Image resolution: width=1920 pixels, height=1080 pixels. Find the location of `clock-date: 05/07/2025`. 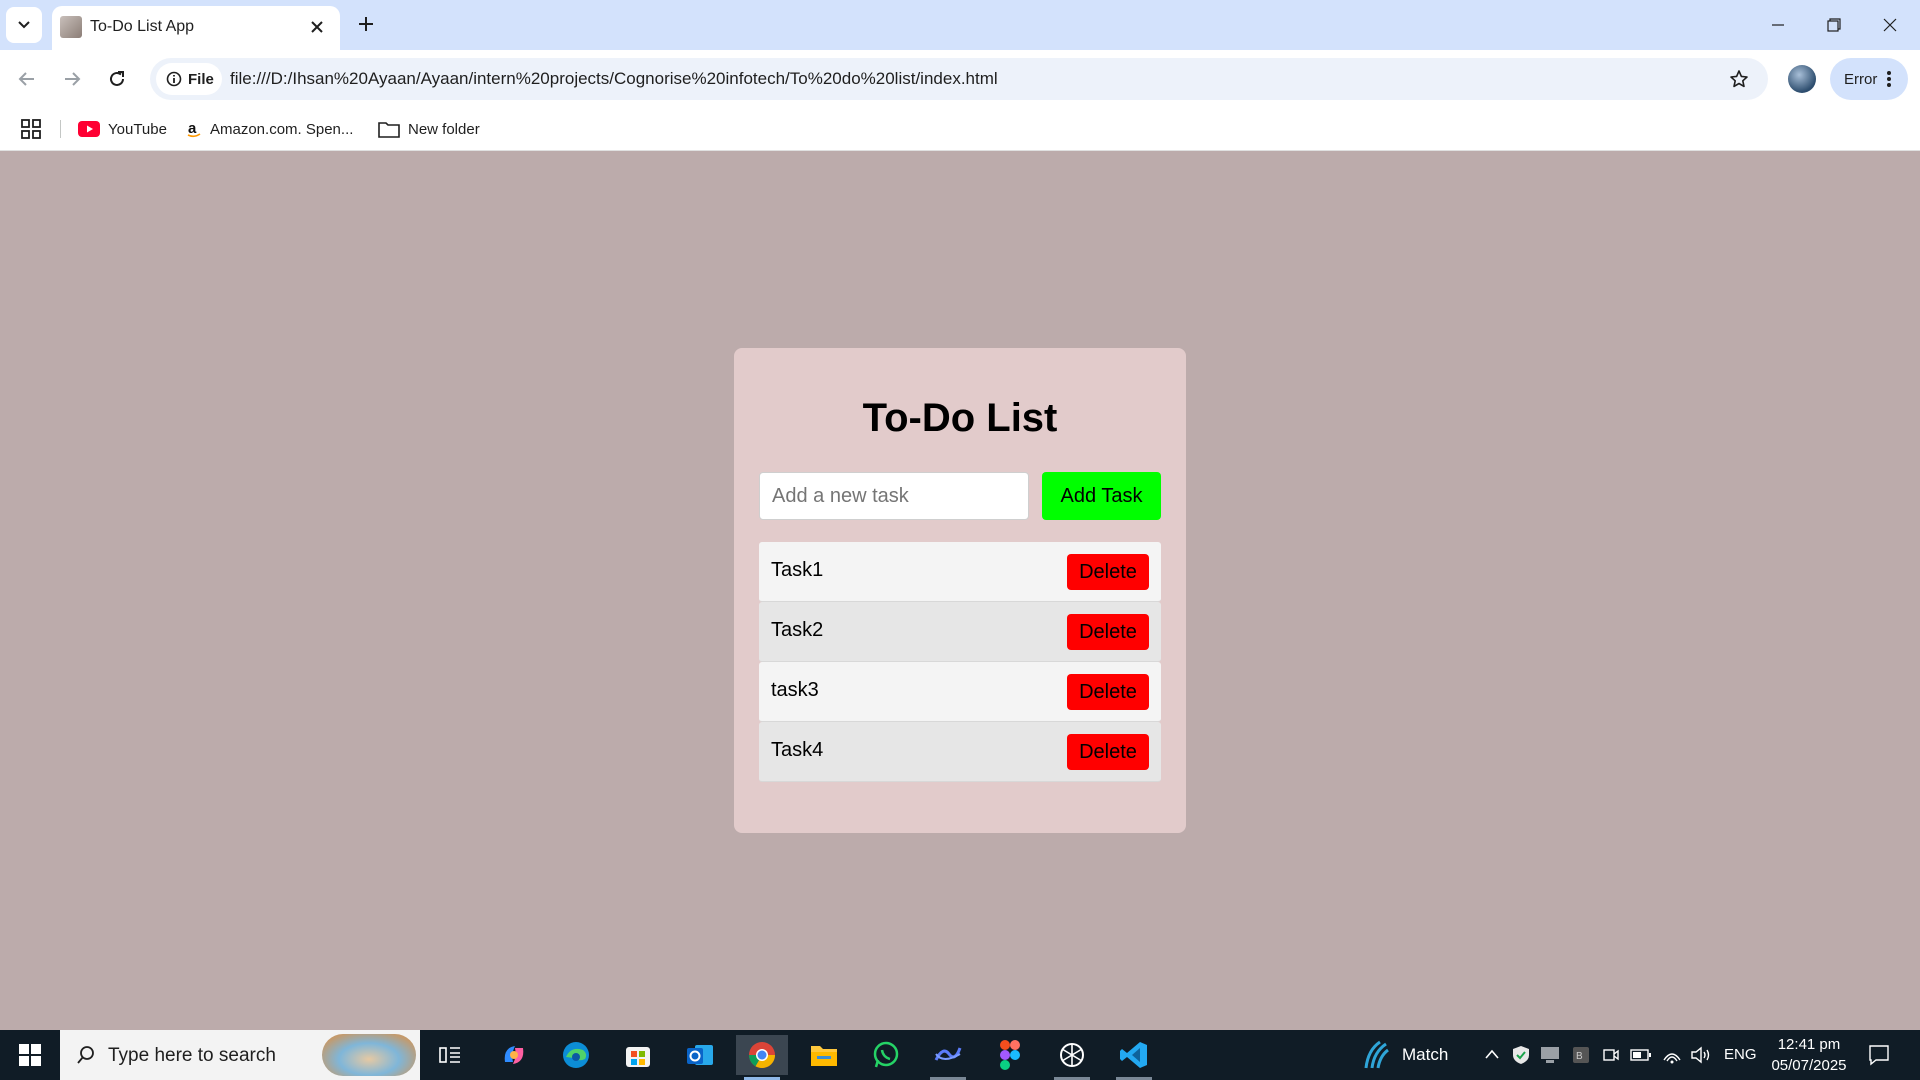

clock-date: 05/07/2025 is located at coordinates (1809, 1065).